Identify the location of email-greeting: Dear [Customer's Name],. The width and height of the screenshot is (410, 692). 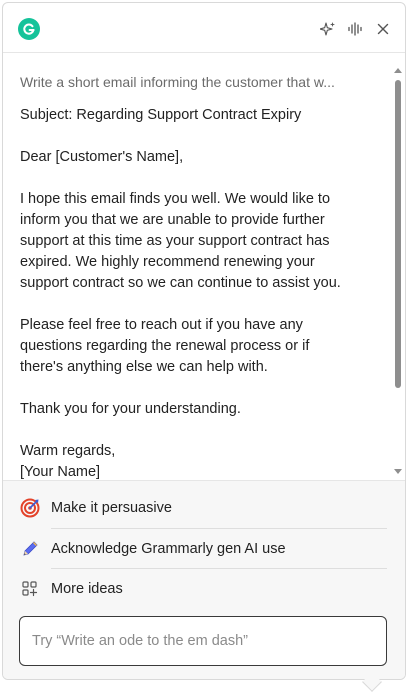
(102, 157).